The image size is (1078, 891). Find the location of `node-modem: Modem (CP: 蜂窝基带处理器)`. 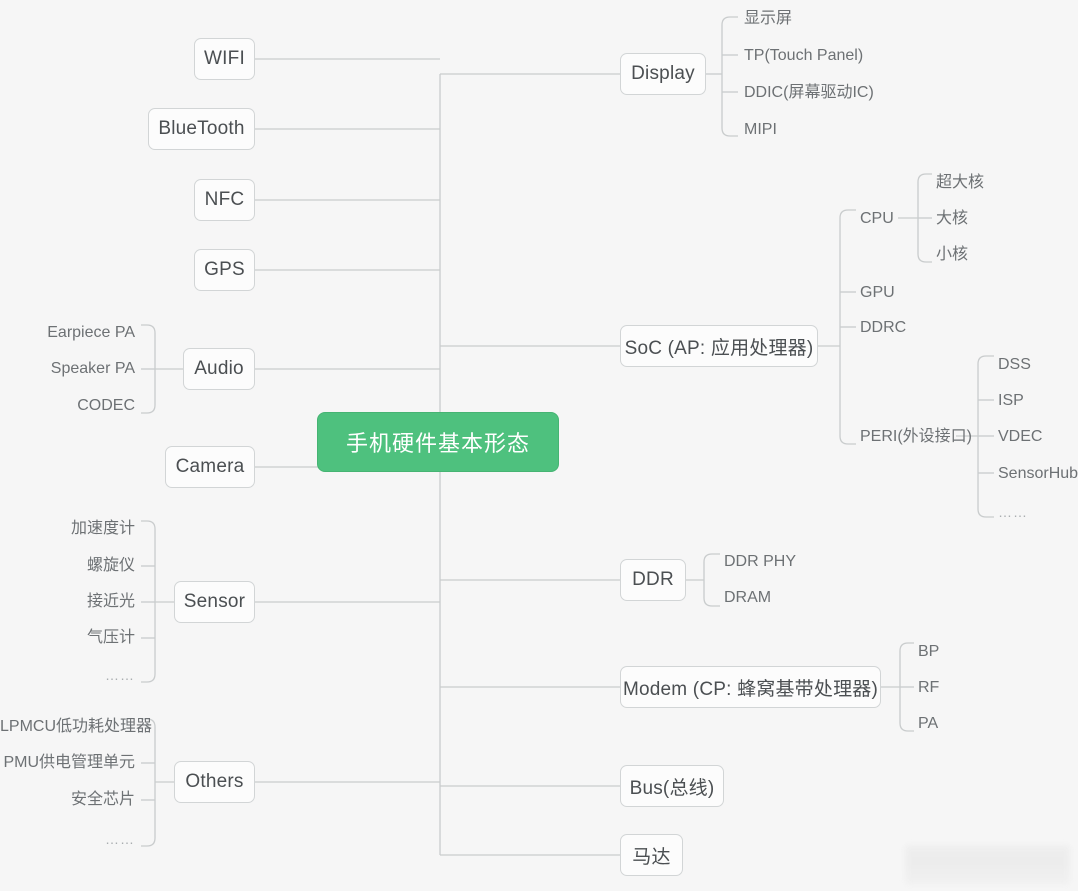

node-modem: Modem (CP: 蜂窝基带处理器) is located at coordinates (750, 687).